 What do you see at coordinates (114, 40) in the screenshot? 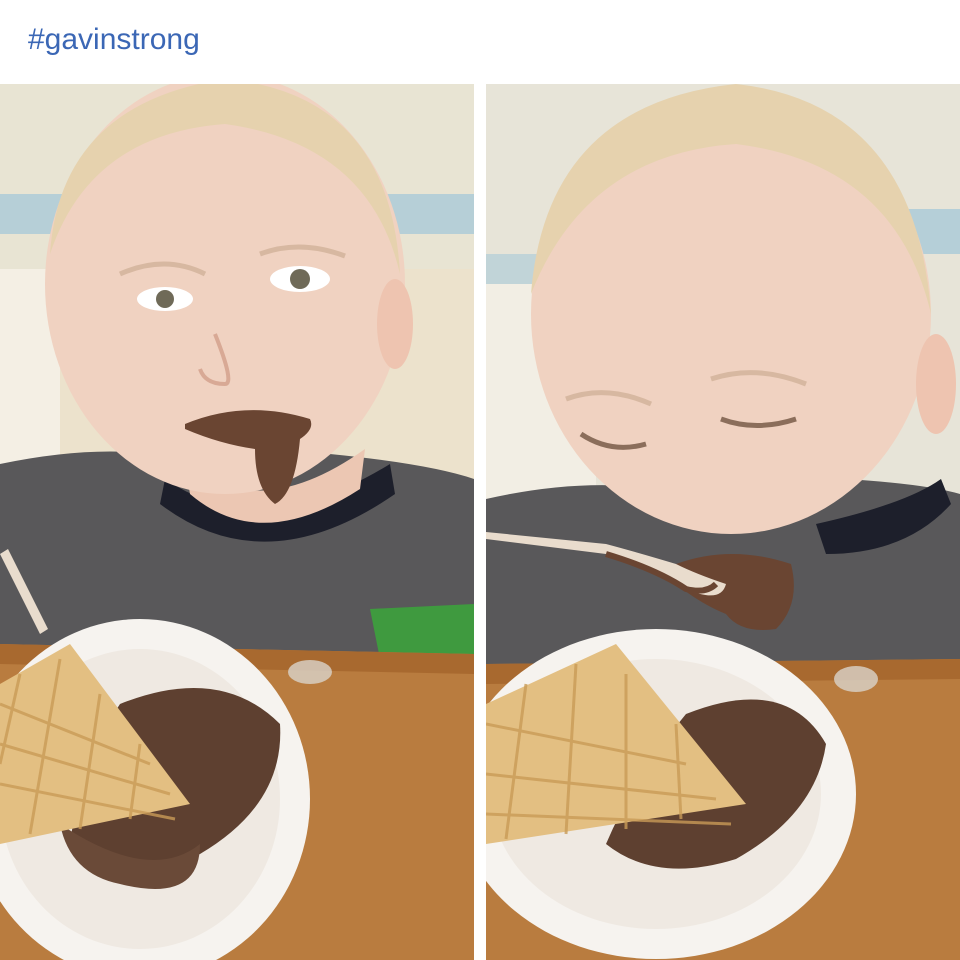
I see `hashtag-link: #gavinstrong` at bounding box center [114, 40].